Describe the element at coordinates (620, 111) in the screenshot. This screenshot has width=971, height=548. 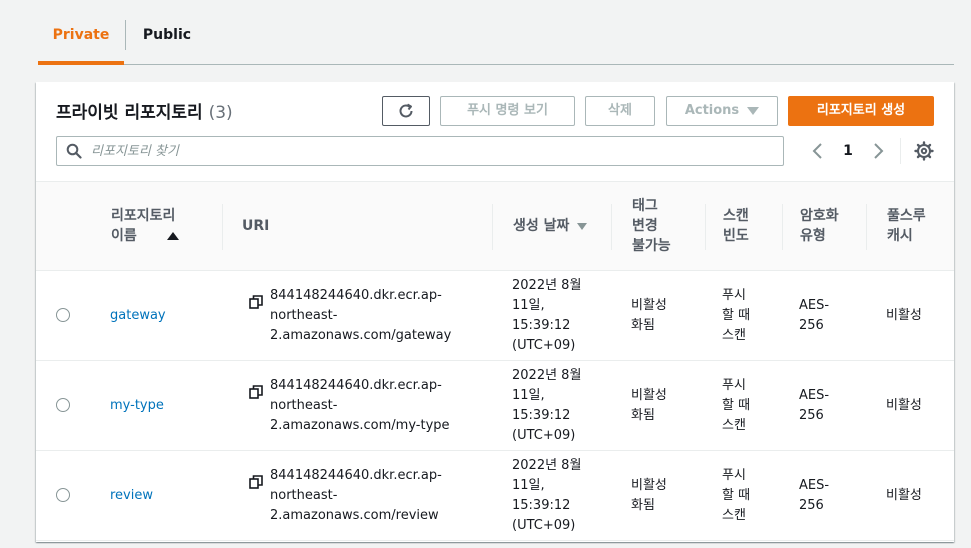
I see `delete-button: 삭제` at that location.